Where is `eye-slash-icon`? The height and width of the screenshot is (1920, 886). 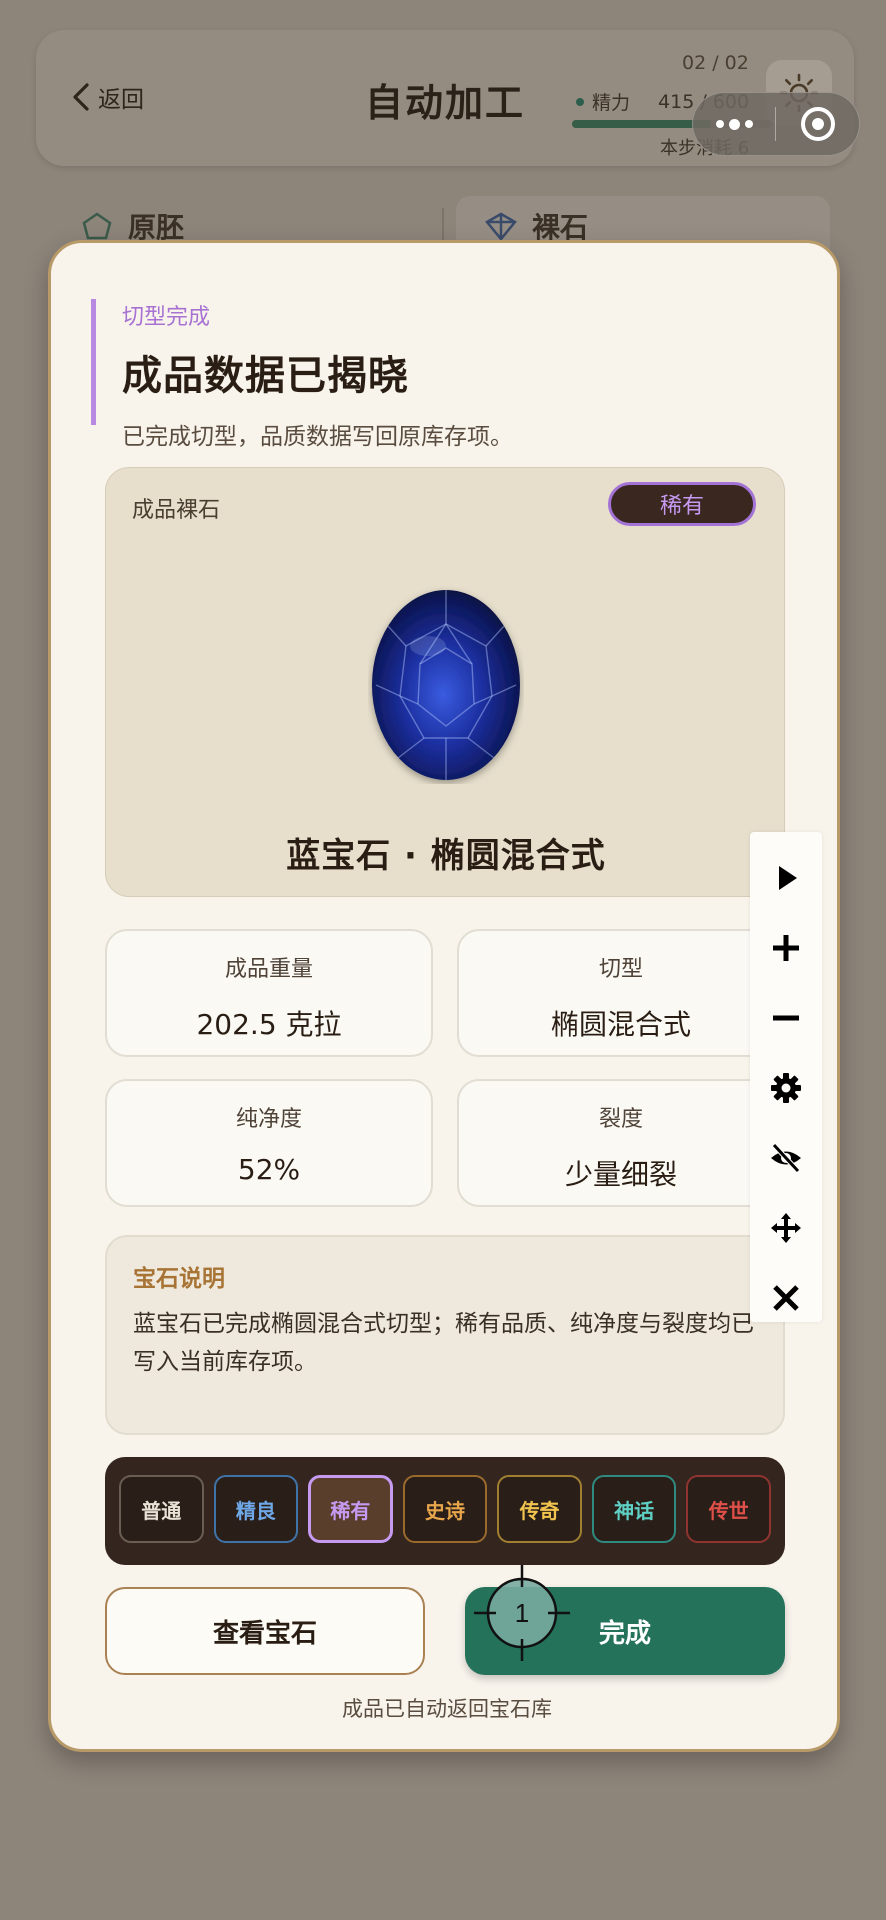
eye-slash-icon is located at coordinates (786, 1158).